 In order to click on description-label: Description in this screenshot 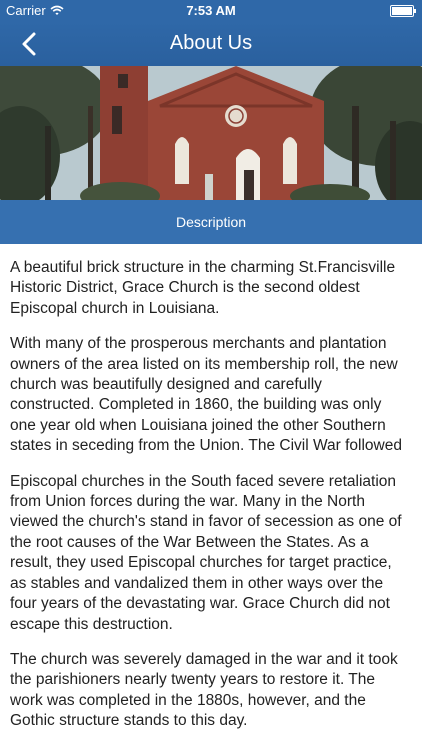, I will do `click(211, 222)`.